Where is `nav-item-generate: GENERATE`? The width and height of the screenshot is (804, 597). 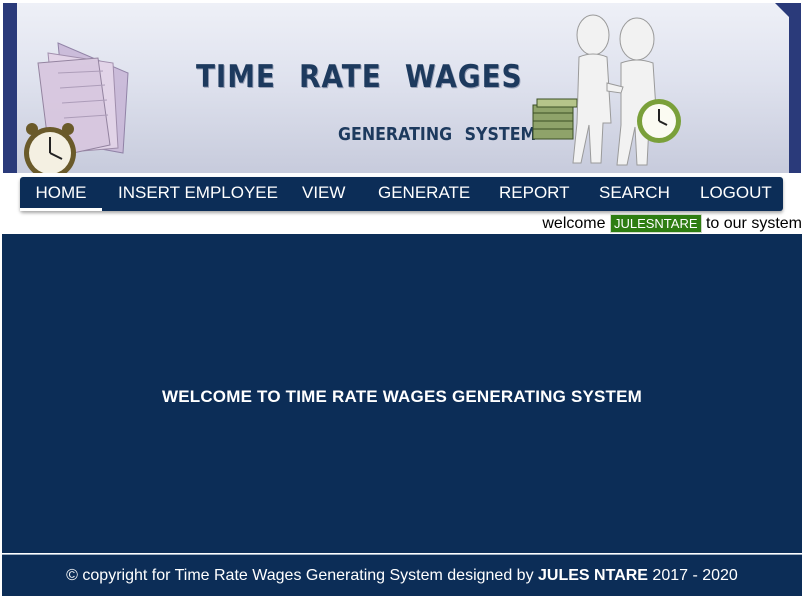
nav-item-generate: GENERATE is located at coordinates (424, 194).